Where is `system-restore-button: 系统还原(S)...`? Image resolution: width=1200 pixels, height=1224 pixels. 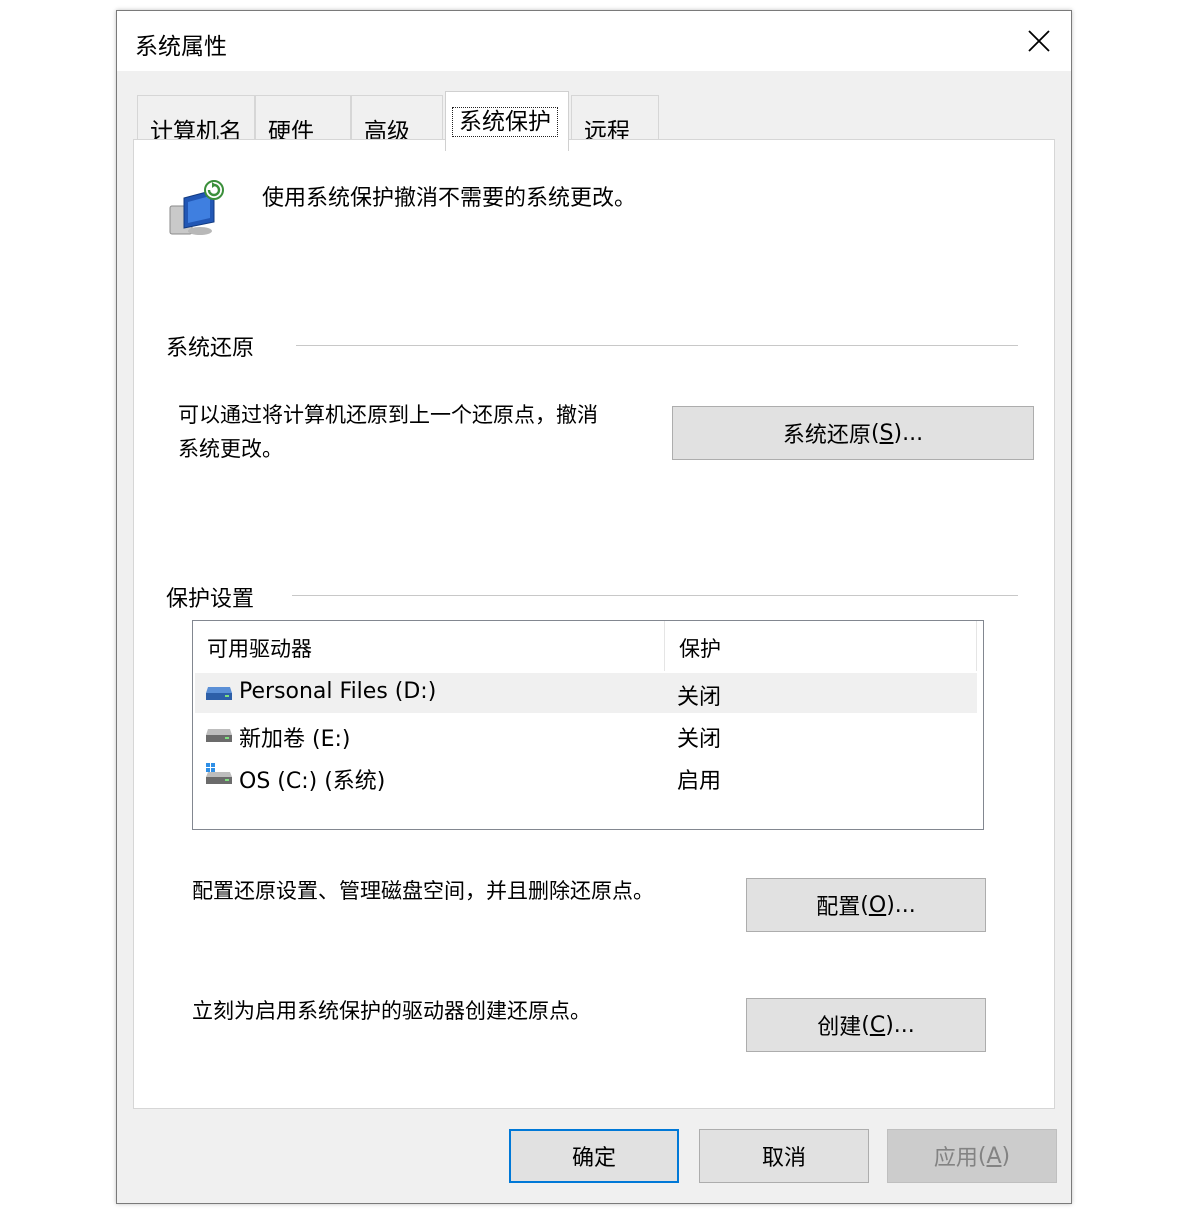 system-restore-button: 系统还原(S)... is located at coordinates (853, 433).